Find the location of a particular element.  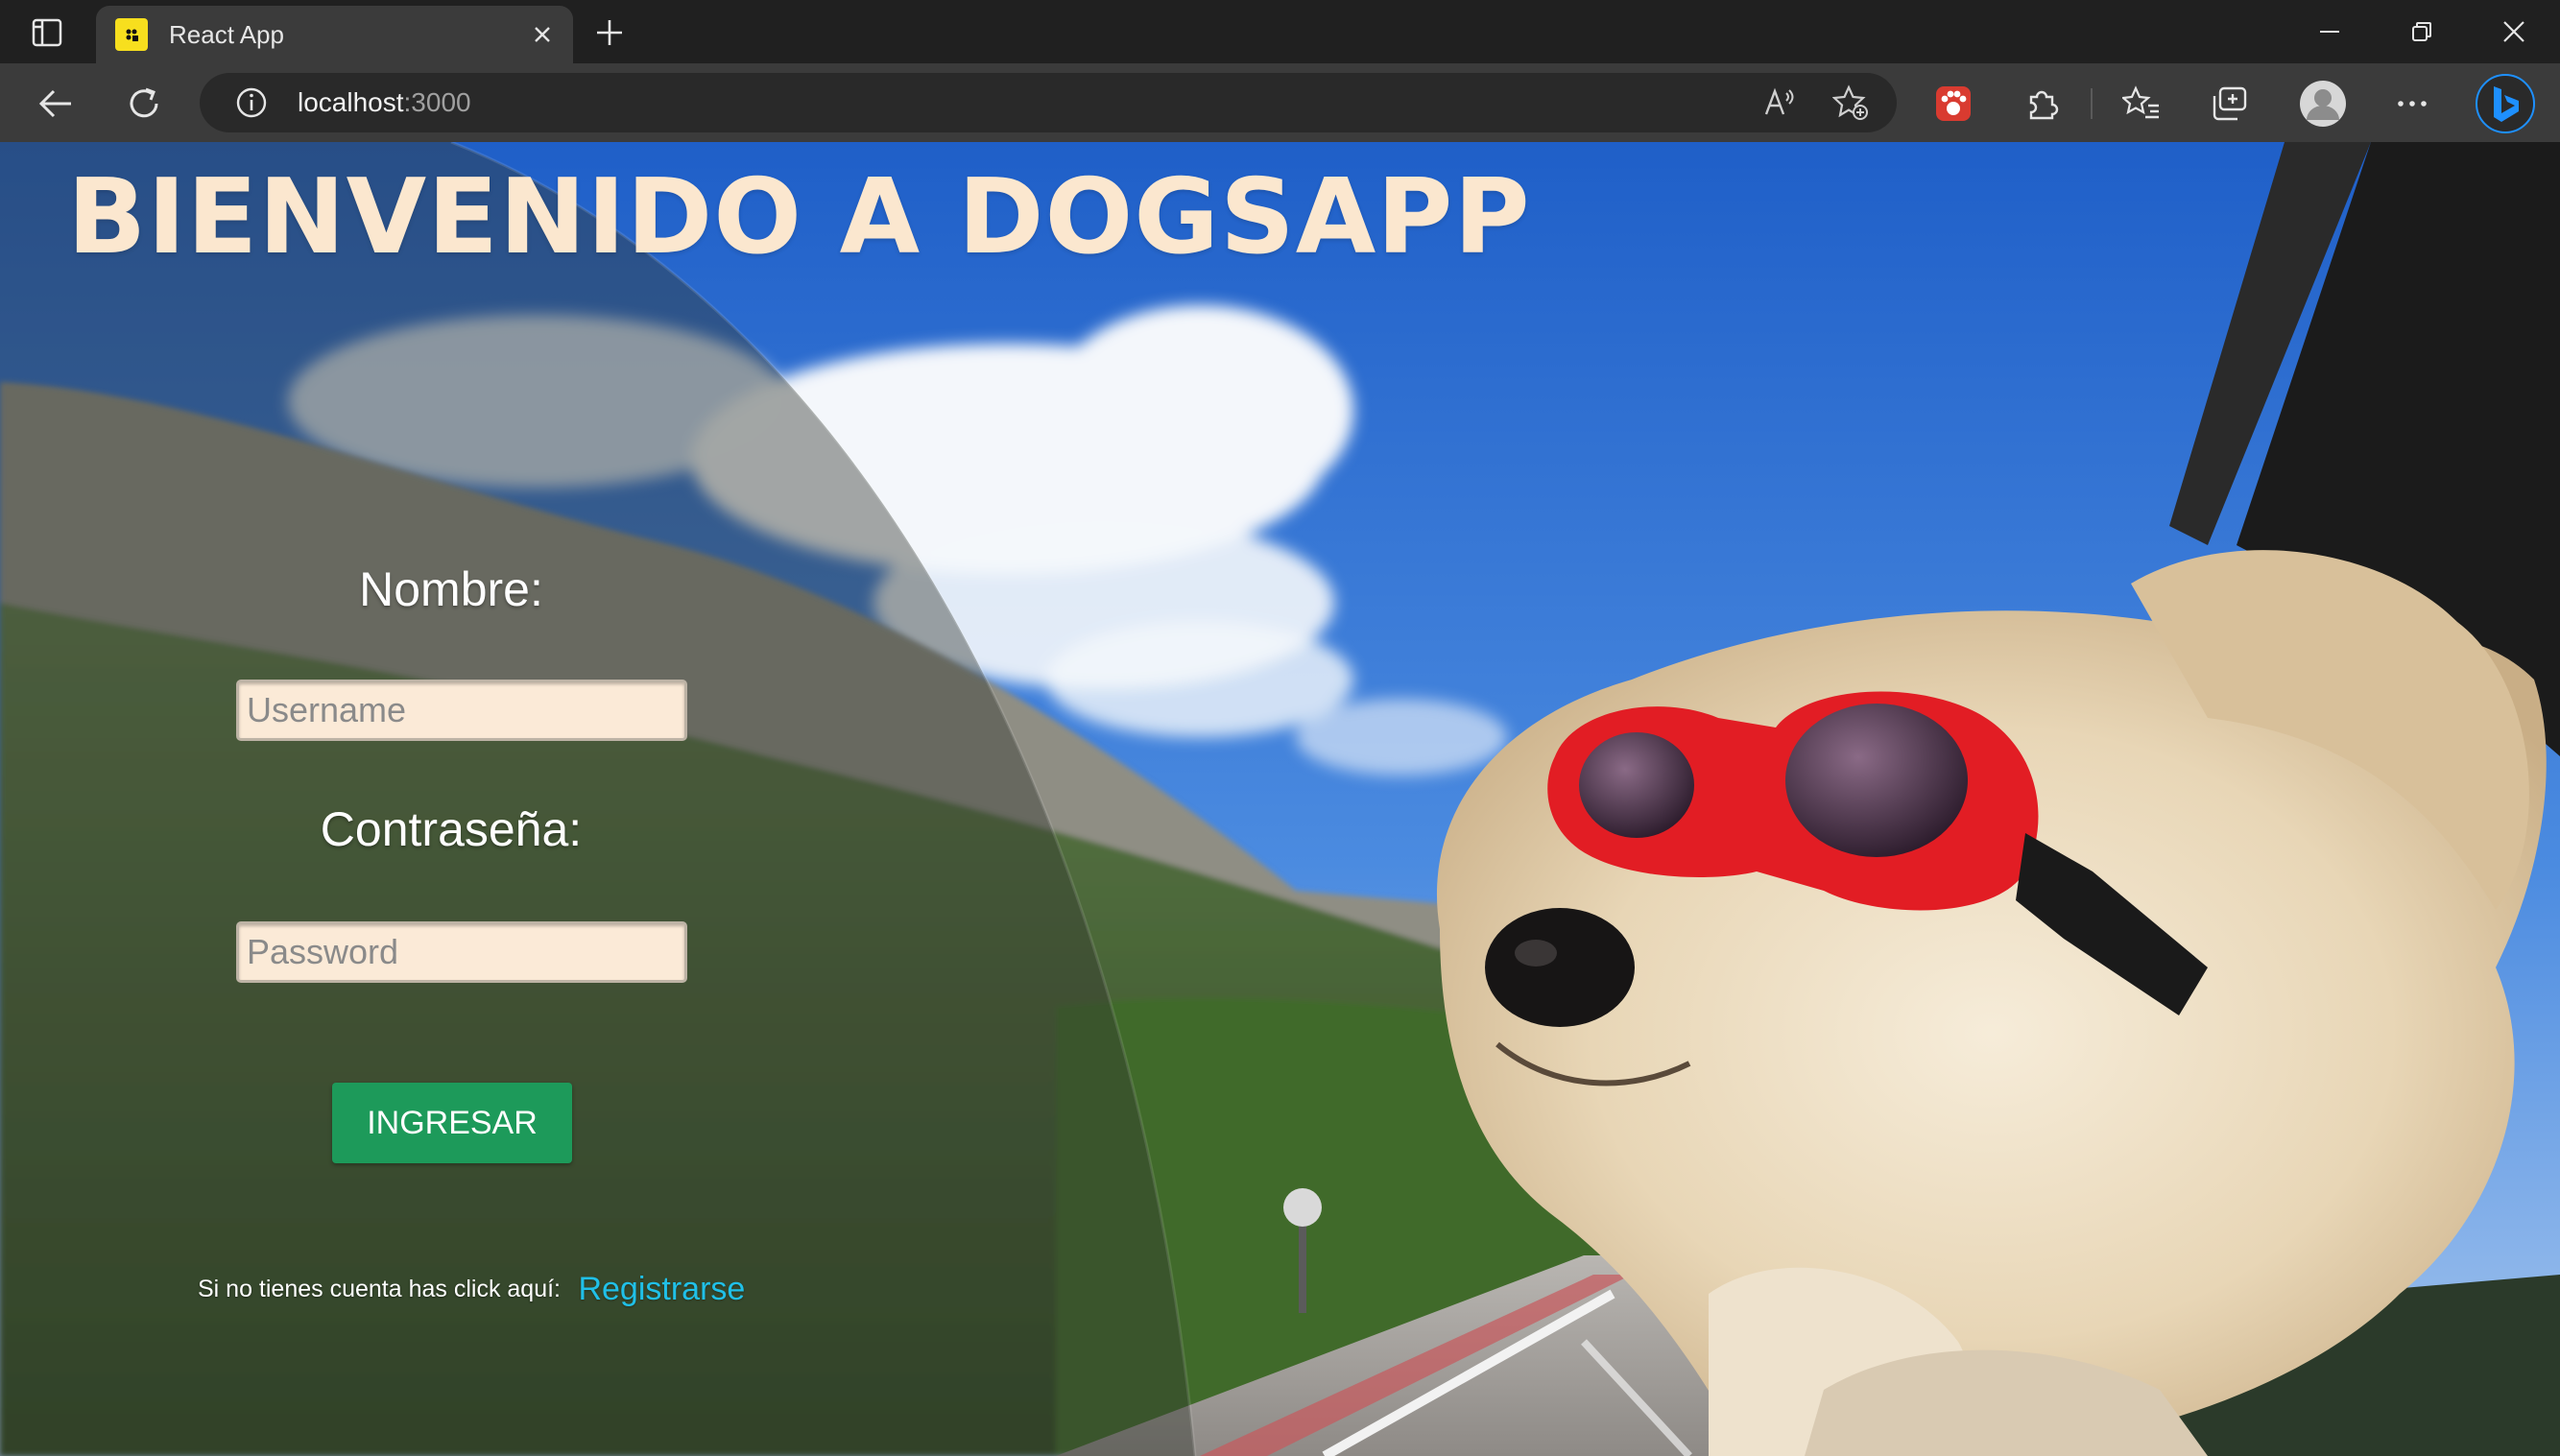

favorites-icon is located at coordinates (2141, 104).